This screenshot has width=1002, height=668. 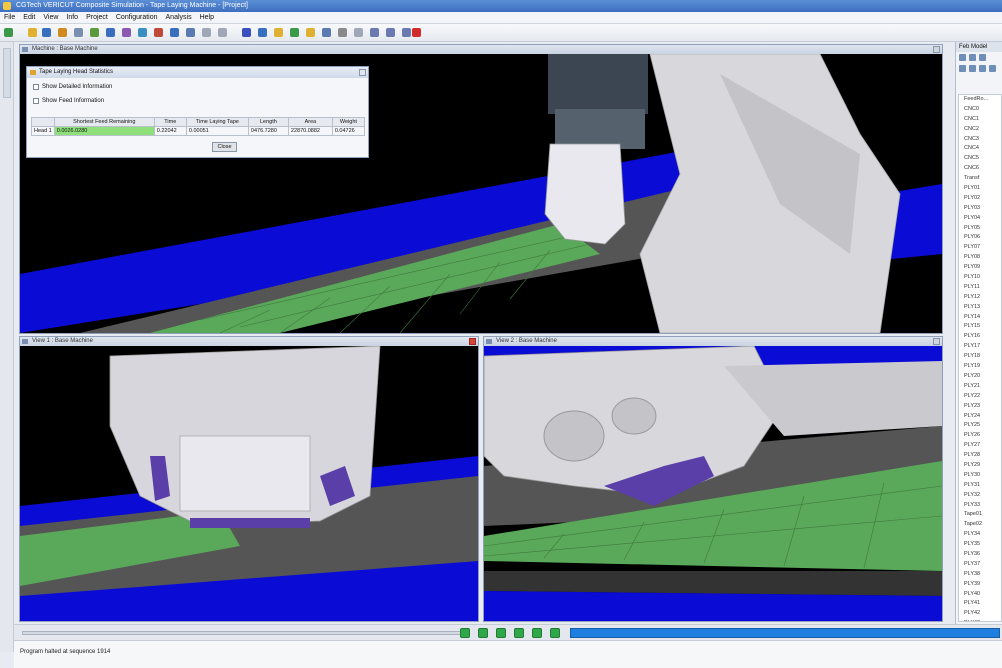 I want to click on tree-item: PLY24, so click(x=980, y=417).